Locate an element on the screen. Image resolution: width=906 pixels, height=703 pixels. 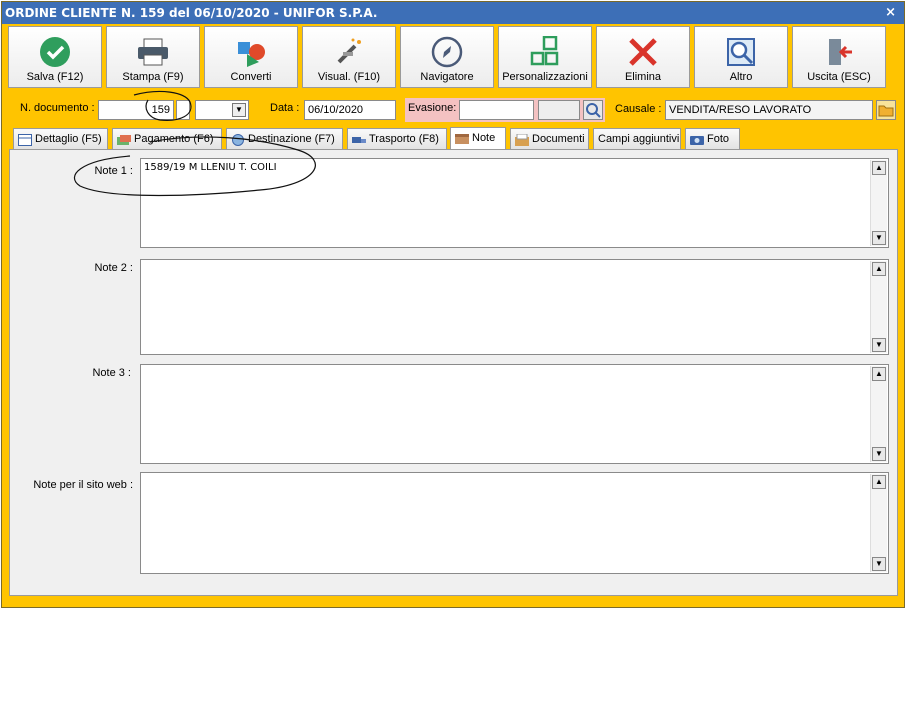
chevron-down-icon: ▼ is located at coordinates (239, 110).